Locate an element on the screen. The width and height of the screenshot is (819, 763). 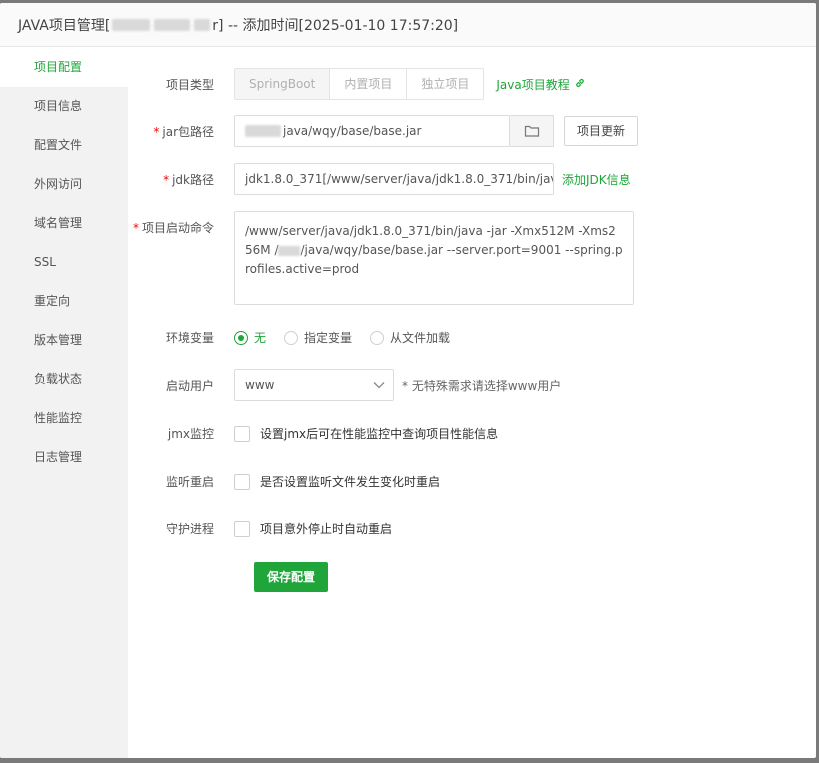
env-radio-none: 无 is located at coordinates (250, 337).